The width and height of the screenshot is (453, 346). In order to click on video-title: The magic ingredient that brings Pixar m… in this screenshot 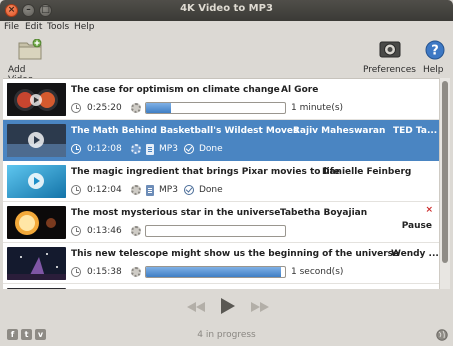, I will do `click(205, 172)`.